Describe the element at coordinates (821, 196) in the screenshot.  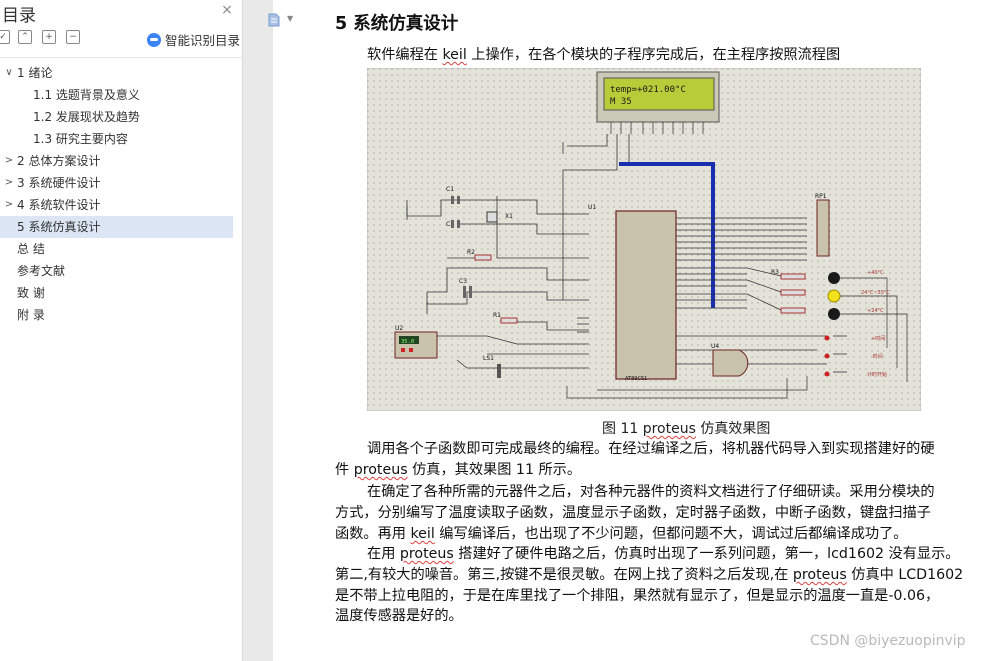
I see `rp1-label: RP1` at that location.